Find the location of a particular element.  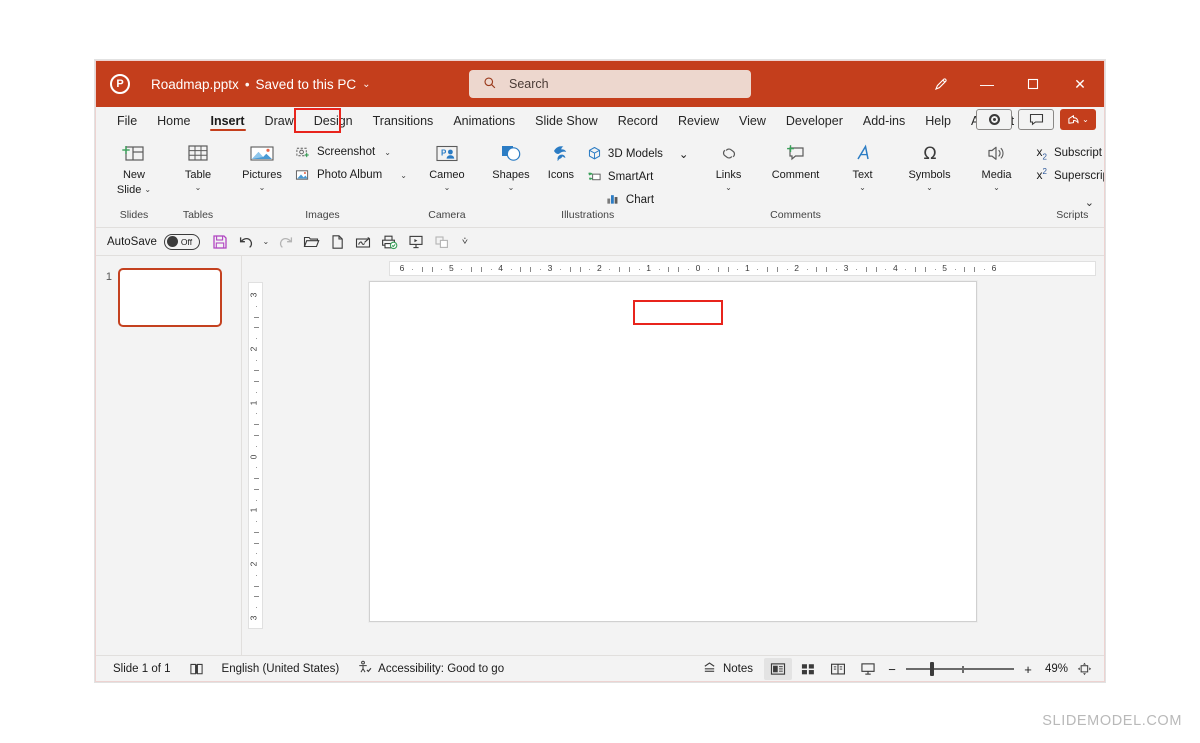

fit-to-window-icon is located at coordinates (1084, 669).